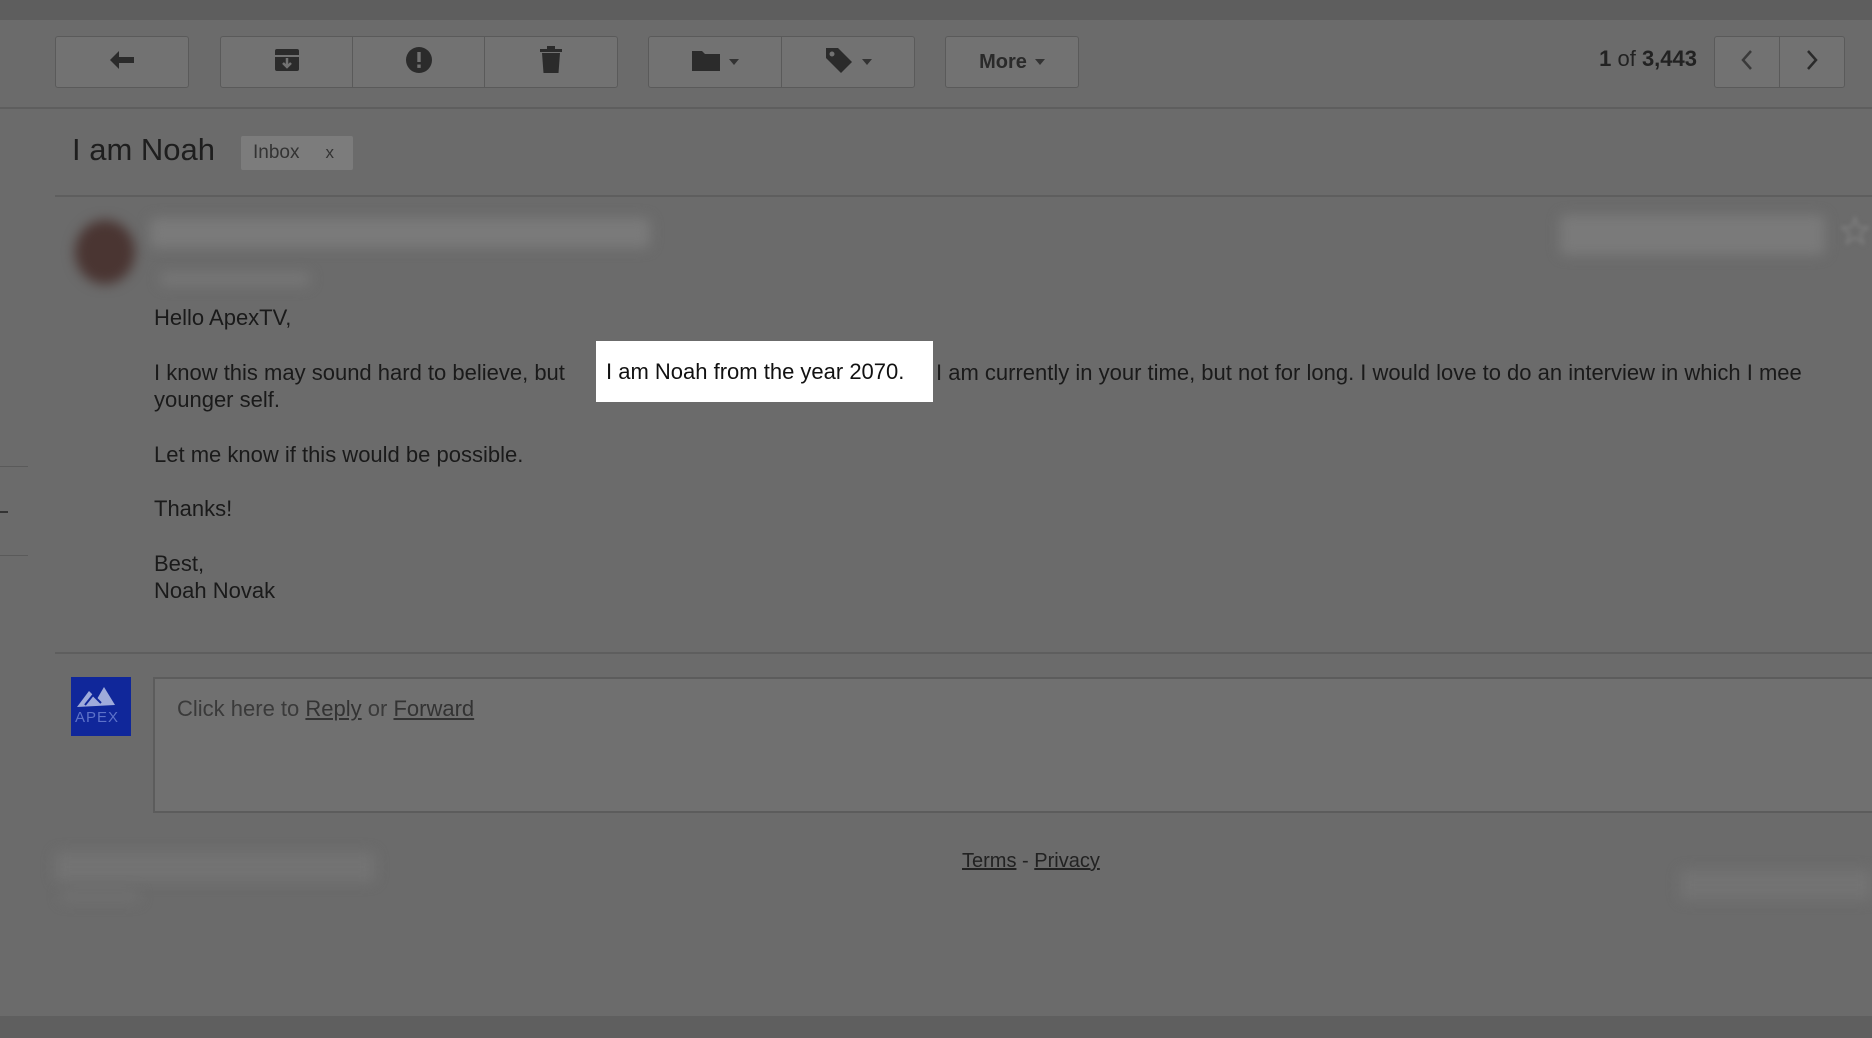  What do you see at coordinates (1067, 861) in the screenshot?
I see `privacy-link: Privacy` at bounding box center [1067, 861].